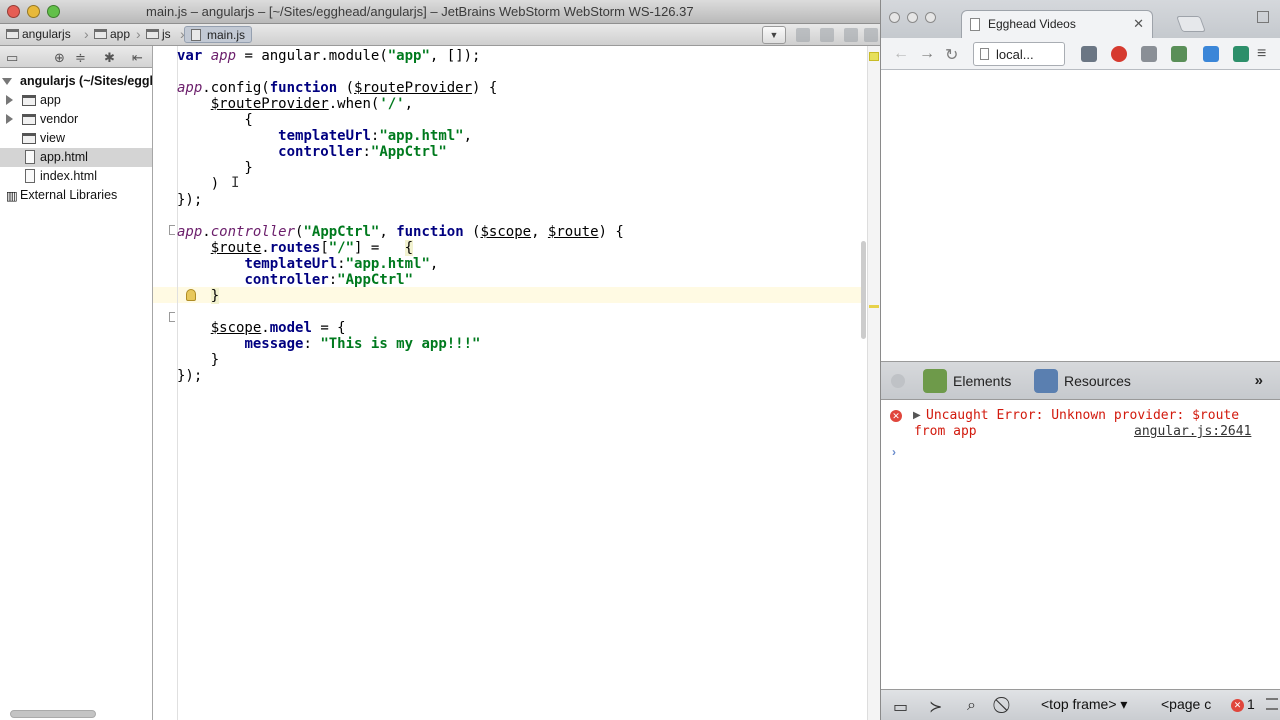 The width and height of the screenshot is (1280, 720). I want to click on tree-item-view: view, so click(76, 138).